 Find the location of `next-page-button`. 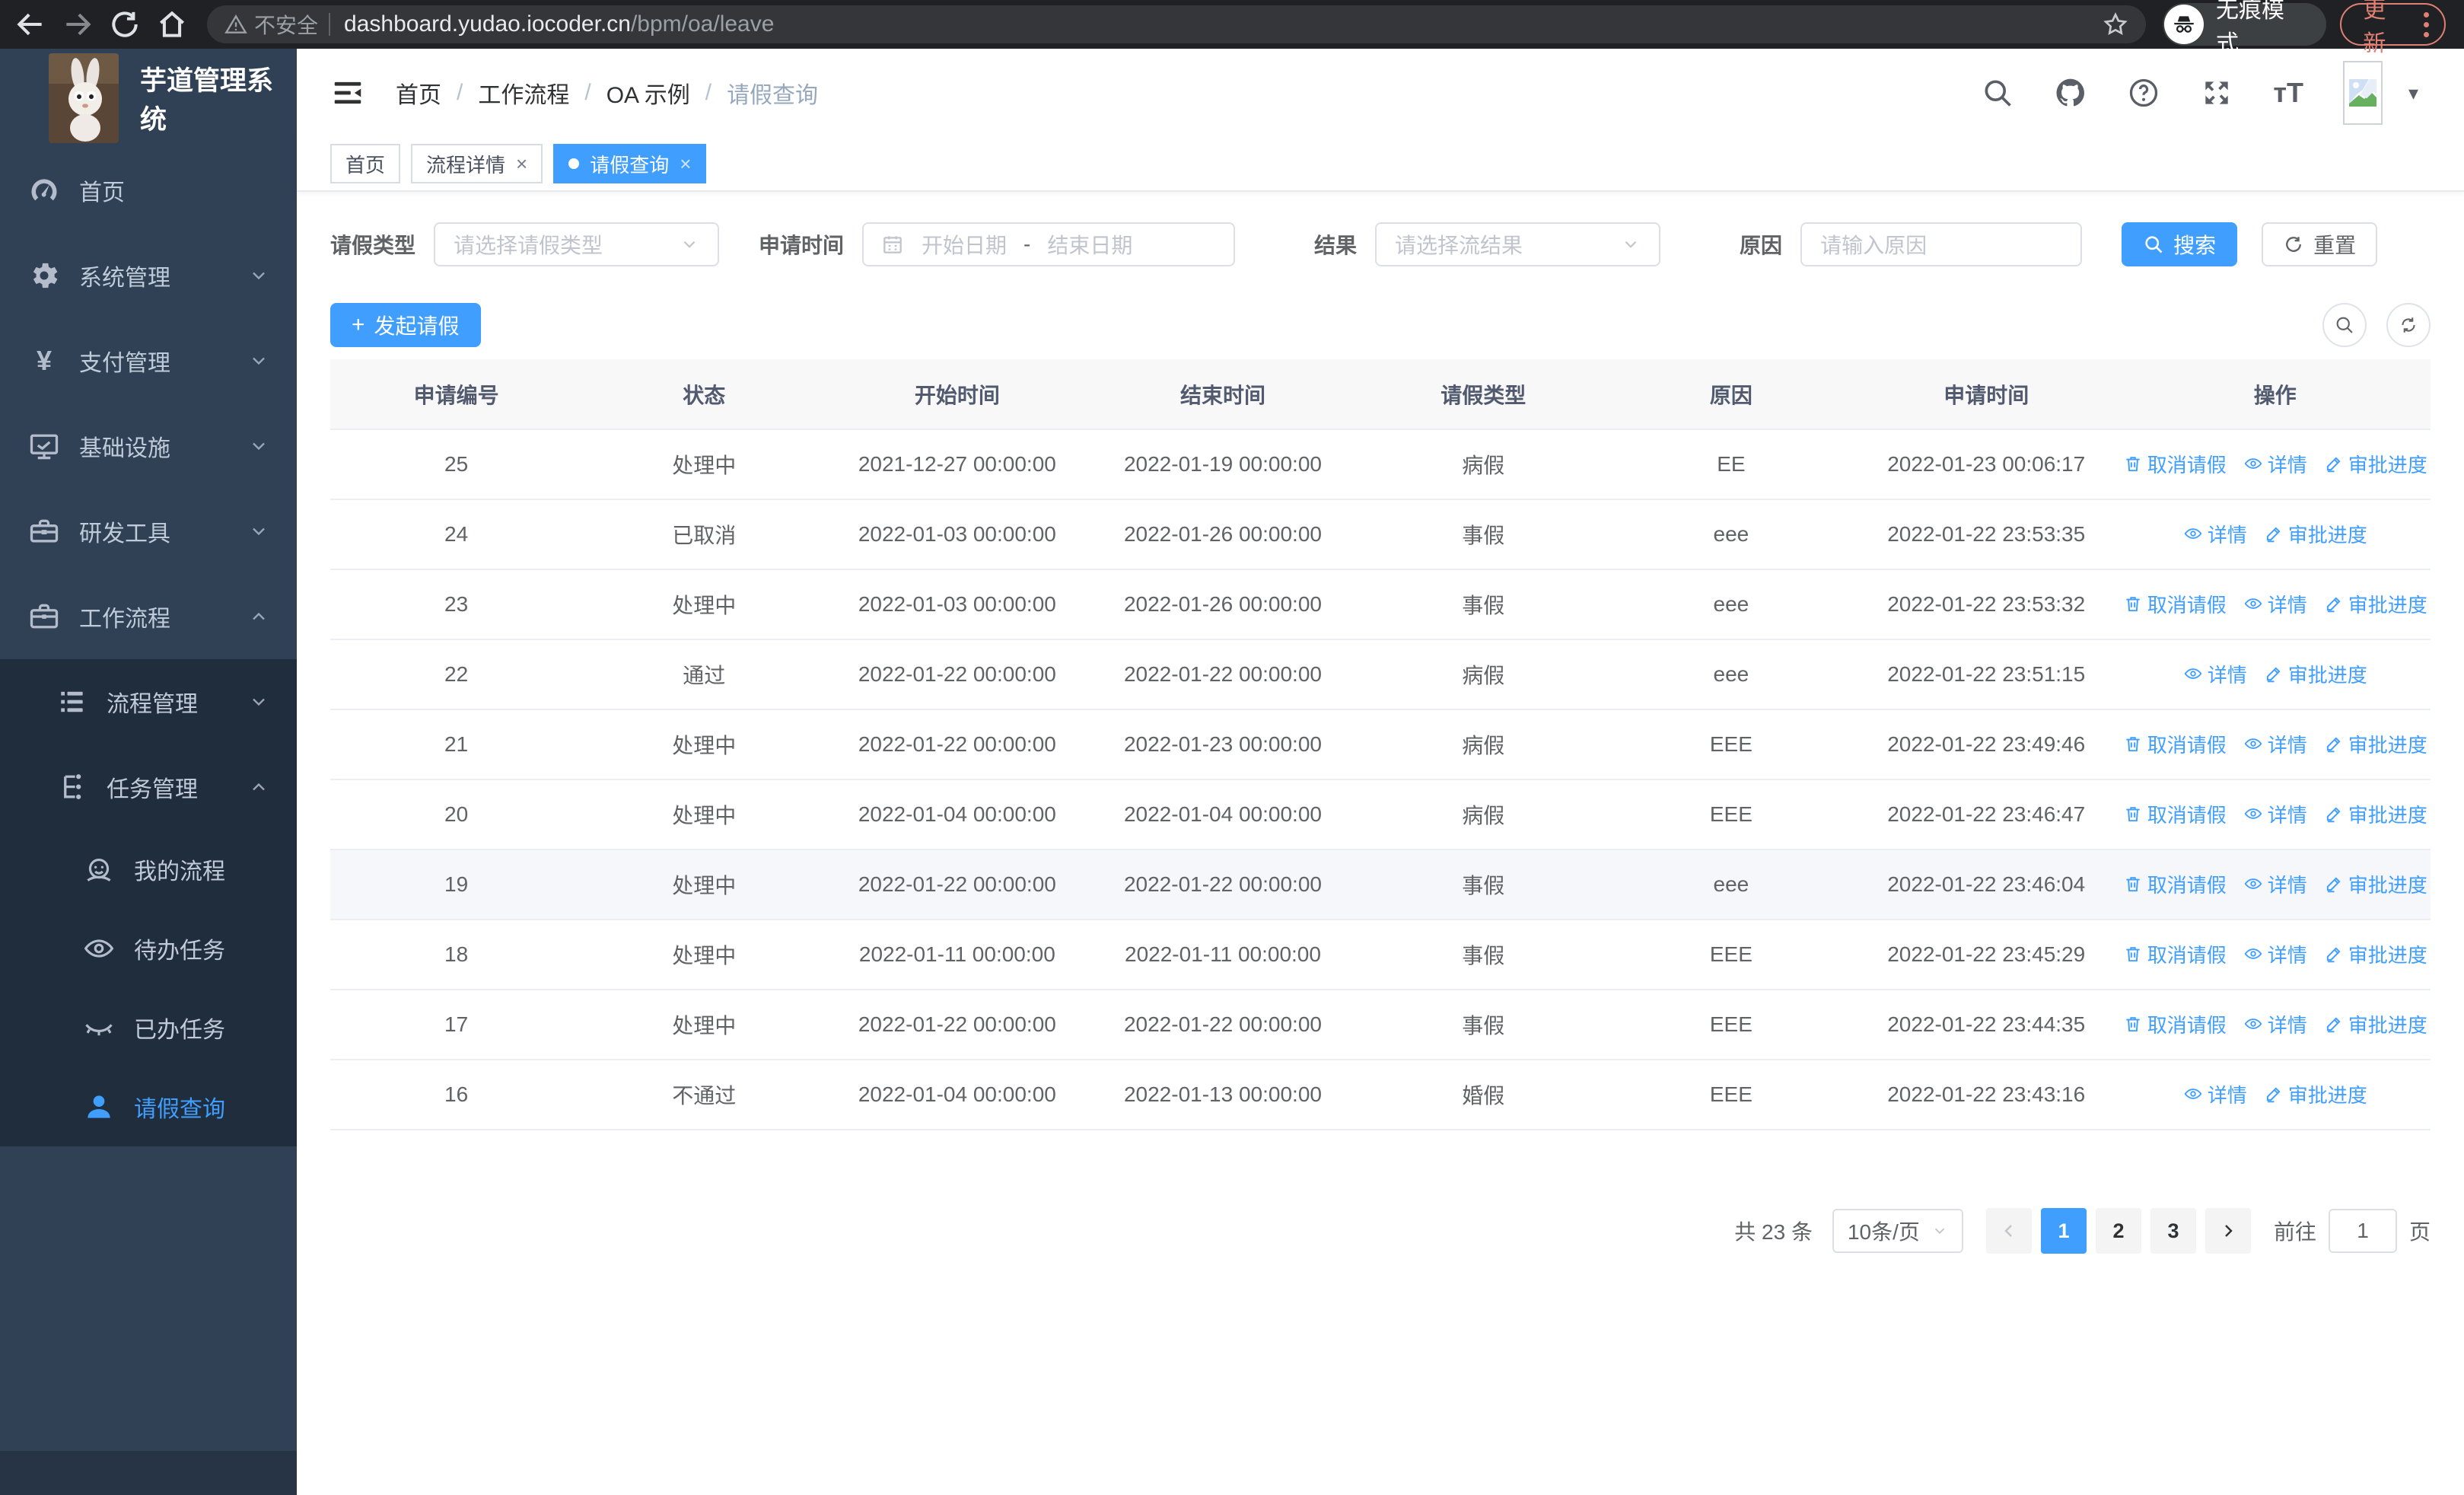

next-page-button is located at coordinates (2228, 1231).